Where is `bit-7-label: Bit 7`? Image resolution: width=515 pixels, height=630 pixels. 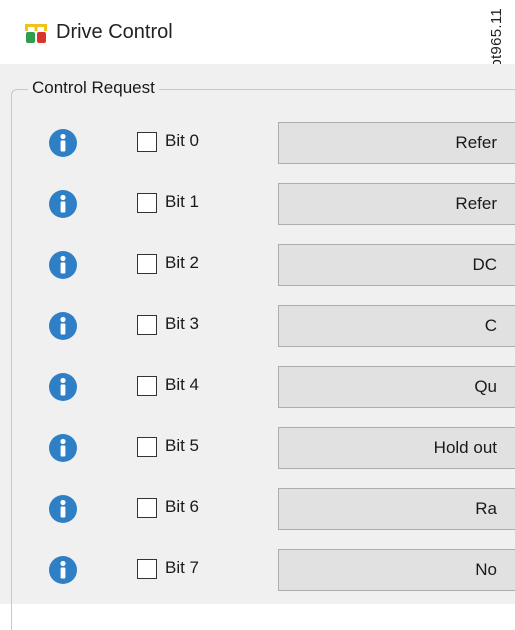
bit-7-label: Bit 7 is located at coordinates (182, 567).